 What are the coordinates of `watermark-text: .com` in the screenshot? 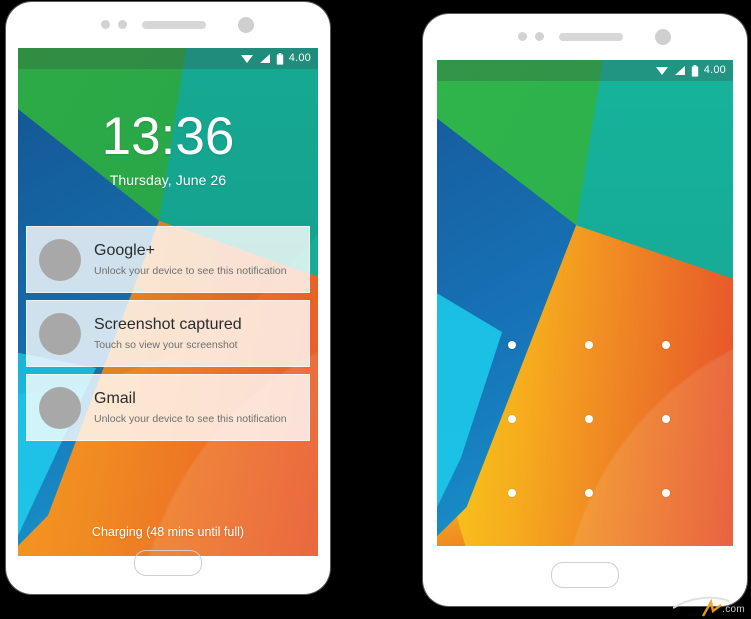 It's located at (733, 609).